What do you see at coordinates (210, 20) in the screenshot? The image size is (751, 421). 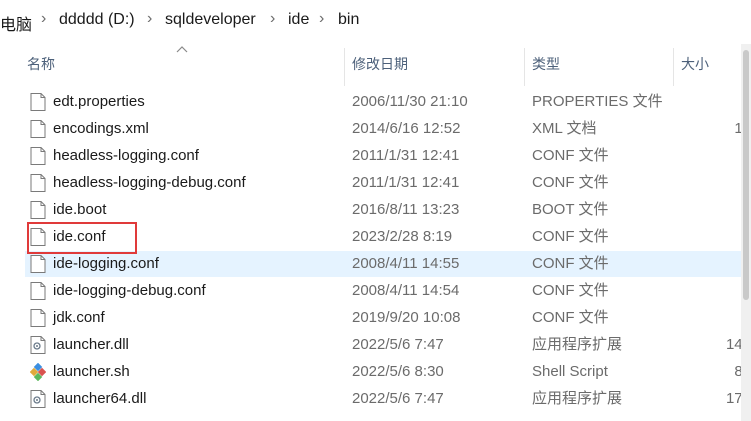 I see `breadcrumb-sqldeveloper: sqldeveloper` at bounding box center [210, 20].